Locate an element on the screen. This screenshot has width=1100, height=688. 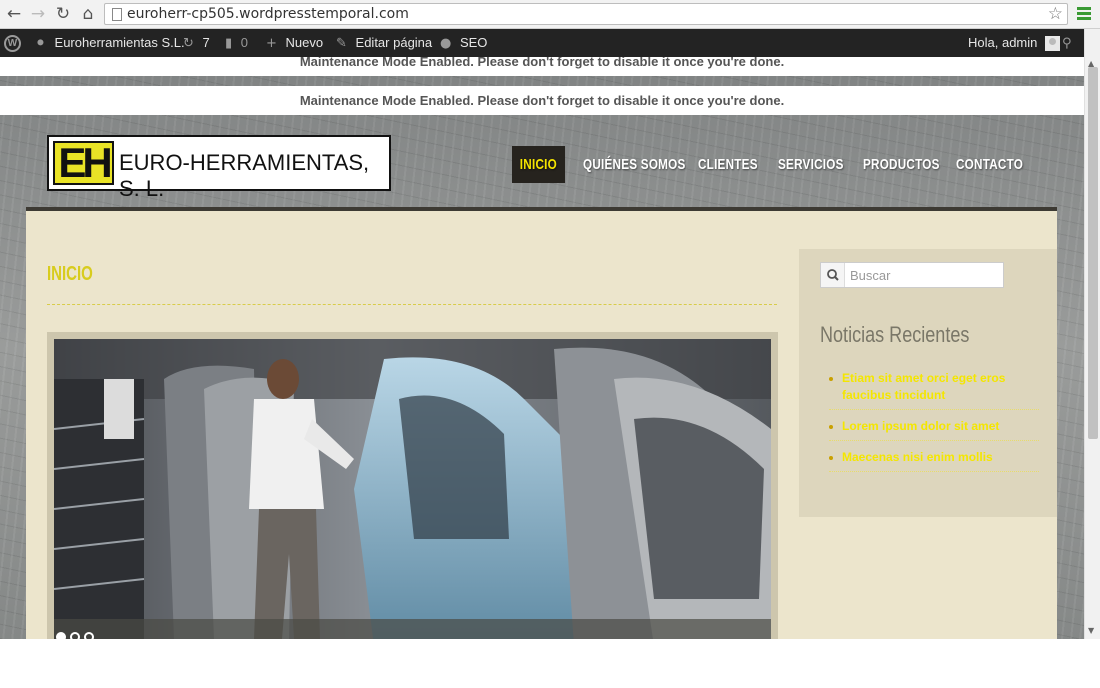
nav-item-inicio: INICIO is located at coordinates (538, 164).